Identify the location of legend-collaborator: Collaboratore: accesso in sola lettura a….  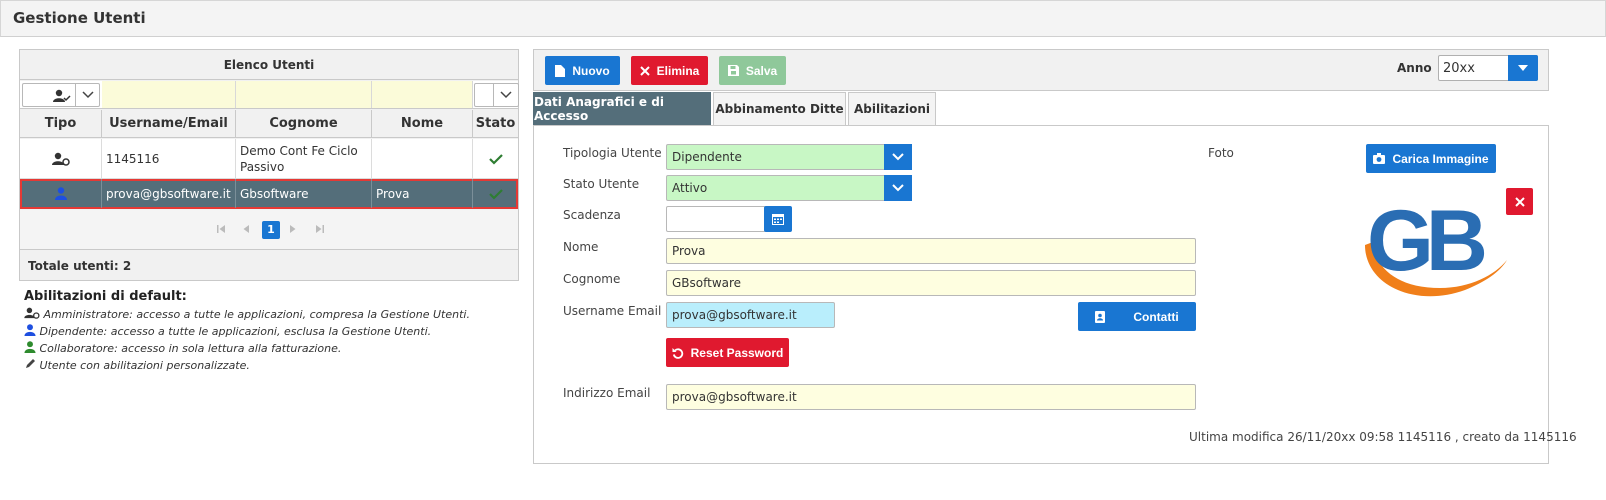
(182, 348).